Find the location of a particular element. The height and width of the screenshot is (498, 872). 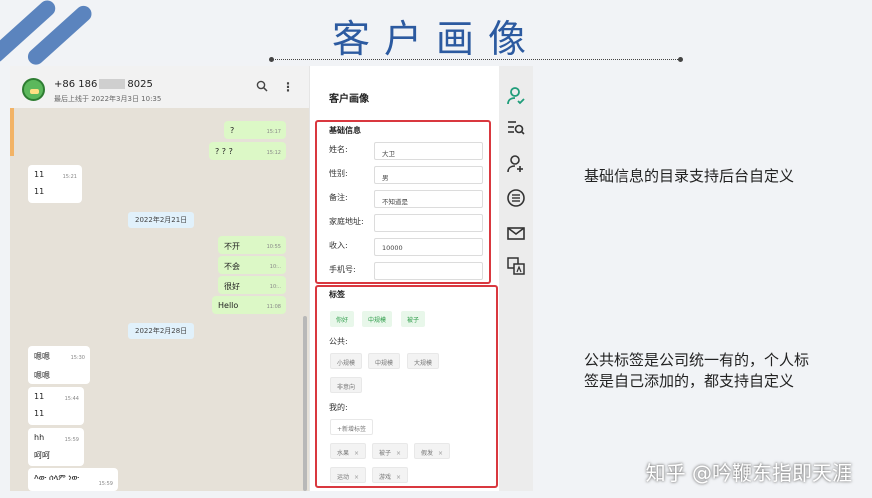

message-bubble: 11 11 15:21 is located at coordinates (55, 184).